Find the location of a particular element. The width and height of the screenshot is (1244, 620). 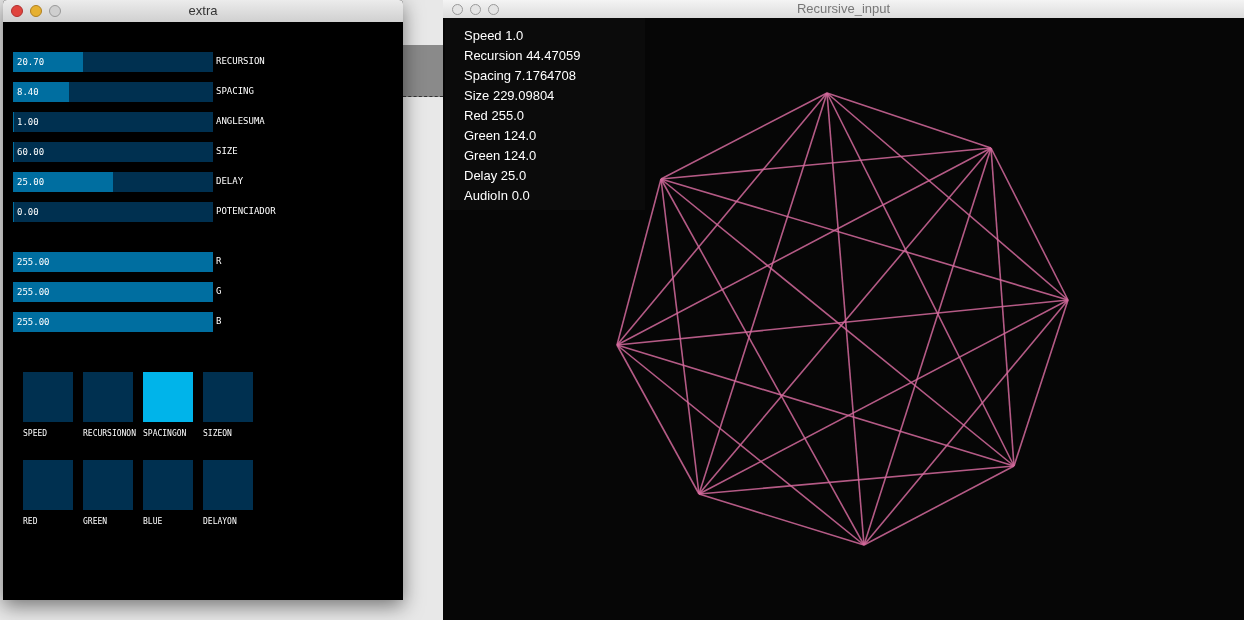

slider: 1.00 is located at coordinates (113, 122).